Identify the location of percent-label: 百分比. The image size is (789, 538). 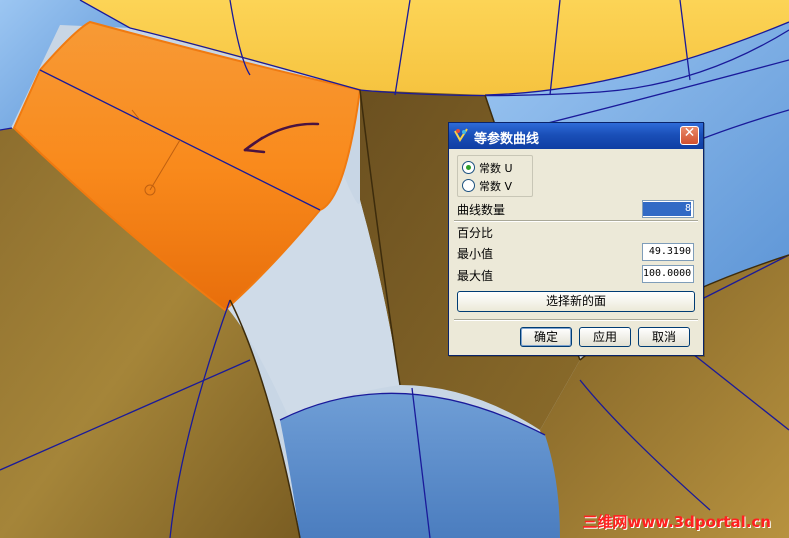
(475, 233).